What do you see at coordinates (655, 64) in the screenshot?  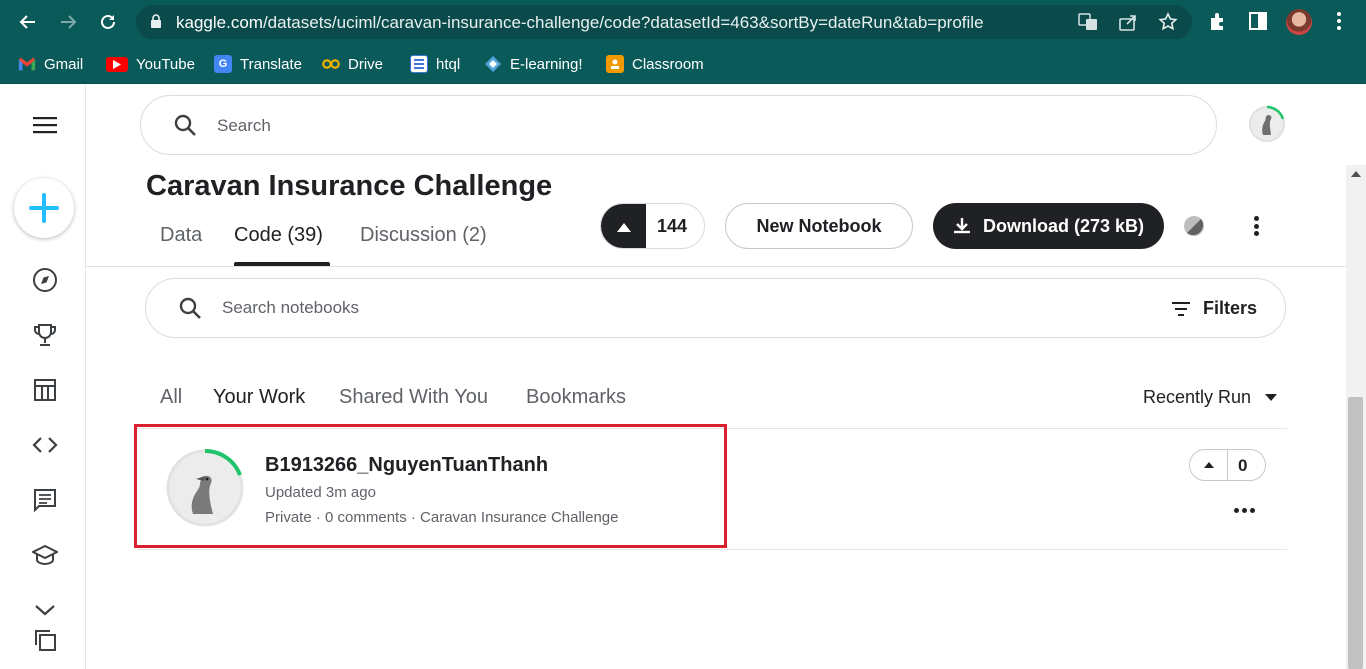 I see `bookmark-classroom: Classroom` at bounding box center [655, 64].